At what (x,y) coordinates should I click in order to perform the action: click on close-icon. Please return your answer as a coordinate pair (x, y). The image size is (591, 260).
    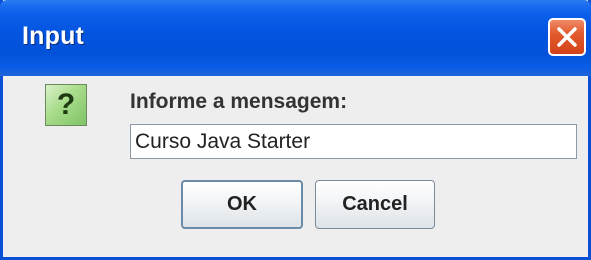
    Looking at the image, I should click on (567, 37).